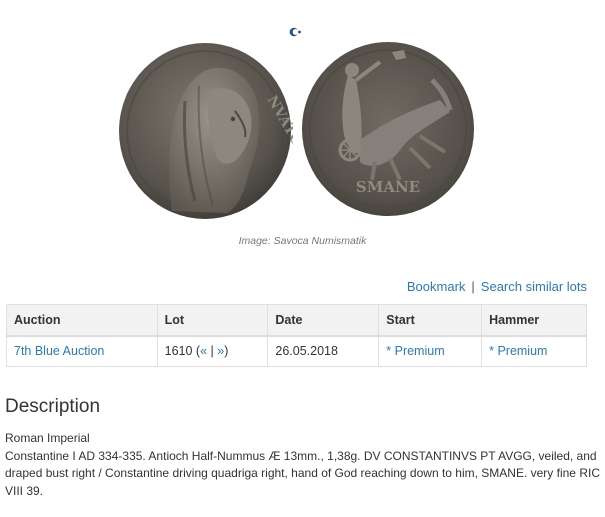 This screenshot has width=605, height=517. I want to click on column-header-date: Date, so click(323, 320).